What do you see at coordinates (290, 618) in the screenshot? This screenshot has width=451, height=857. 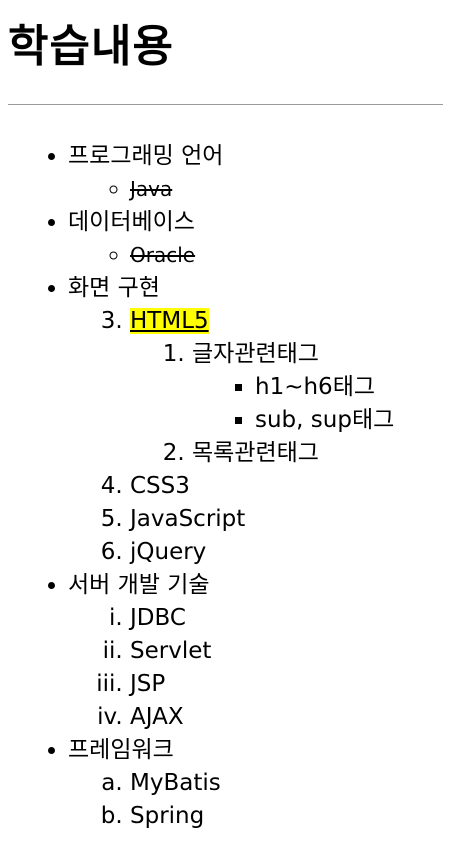 I see `list-item-jdbc: JDBC` at bounding box center [290, 618].